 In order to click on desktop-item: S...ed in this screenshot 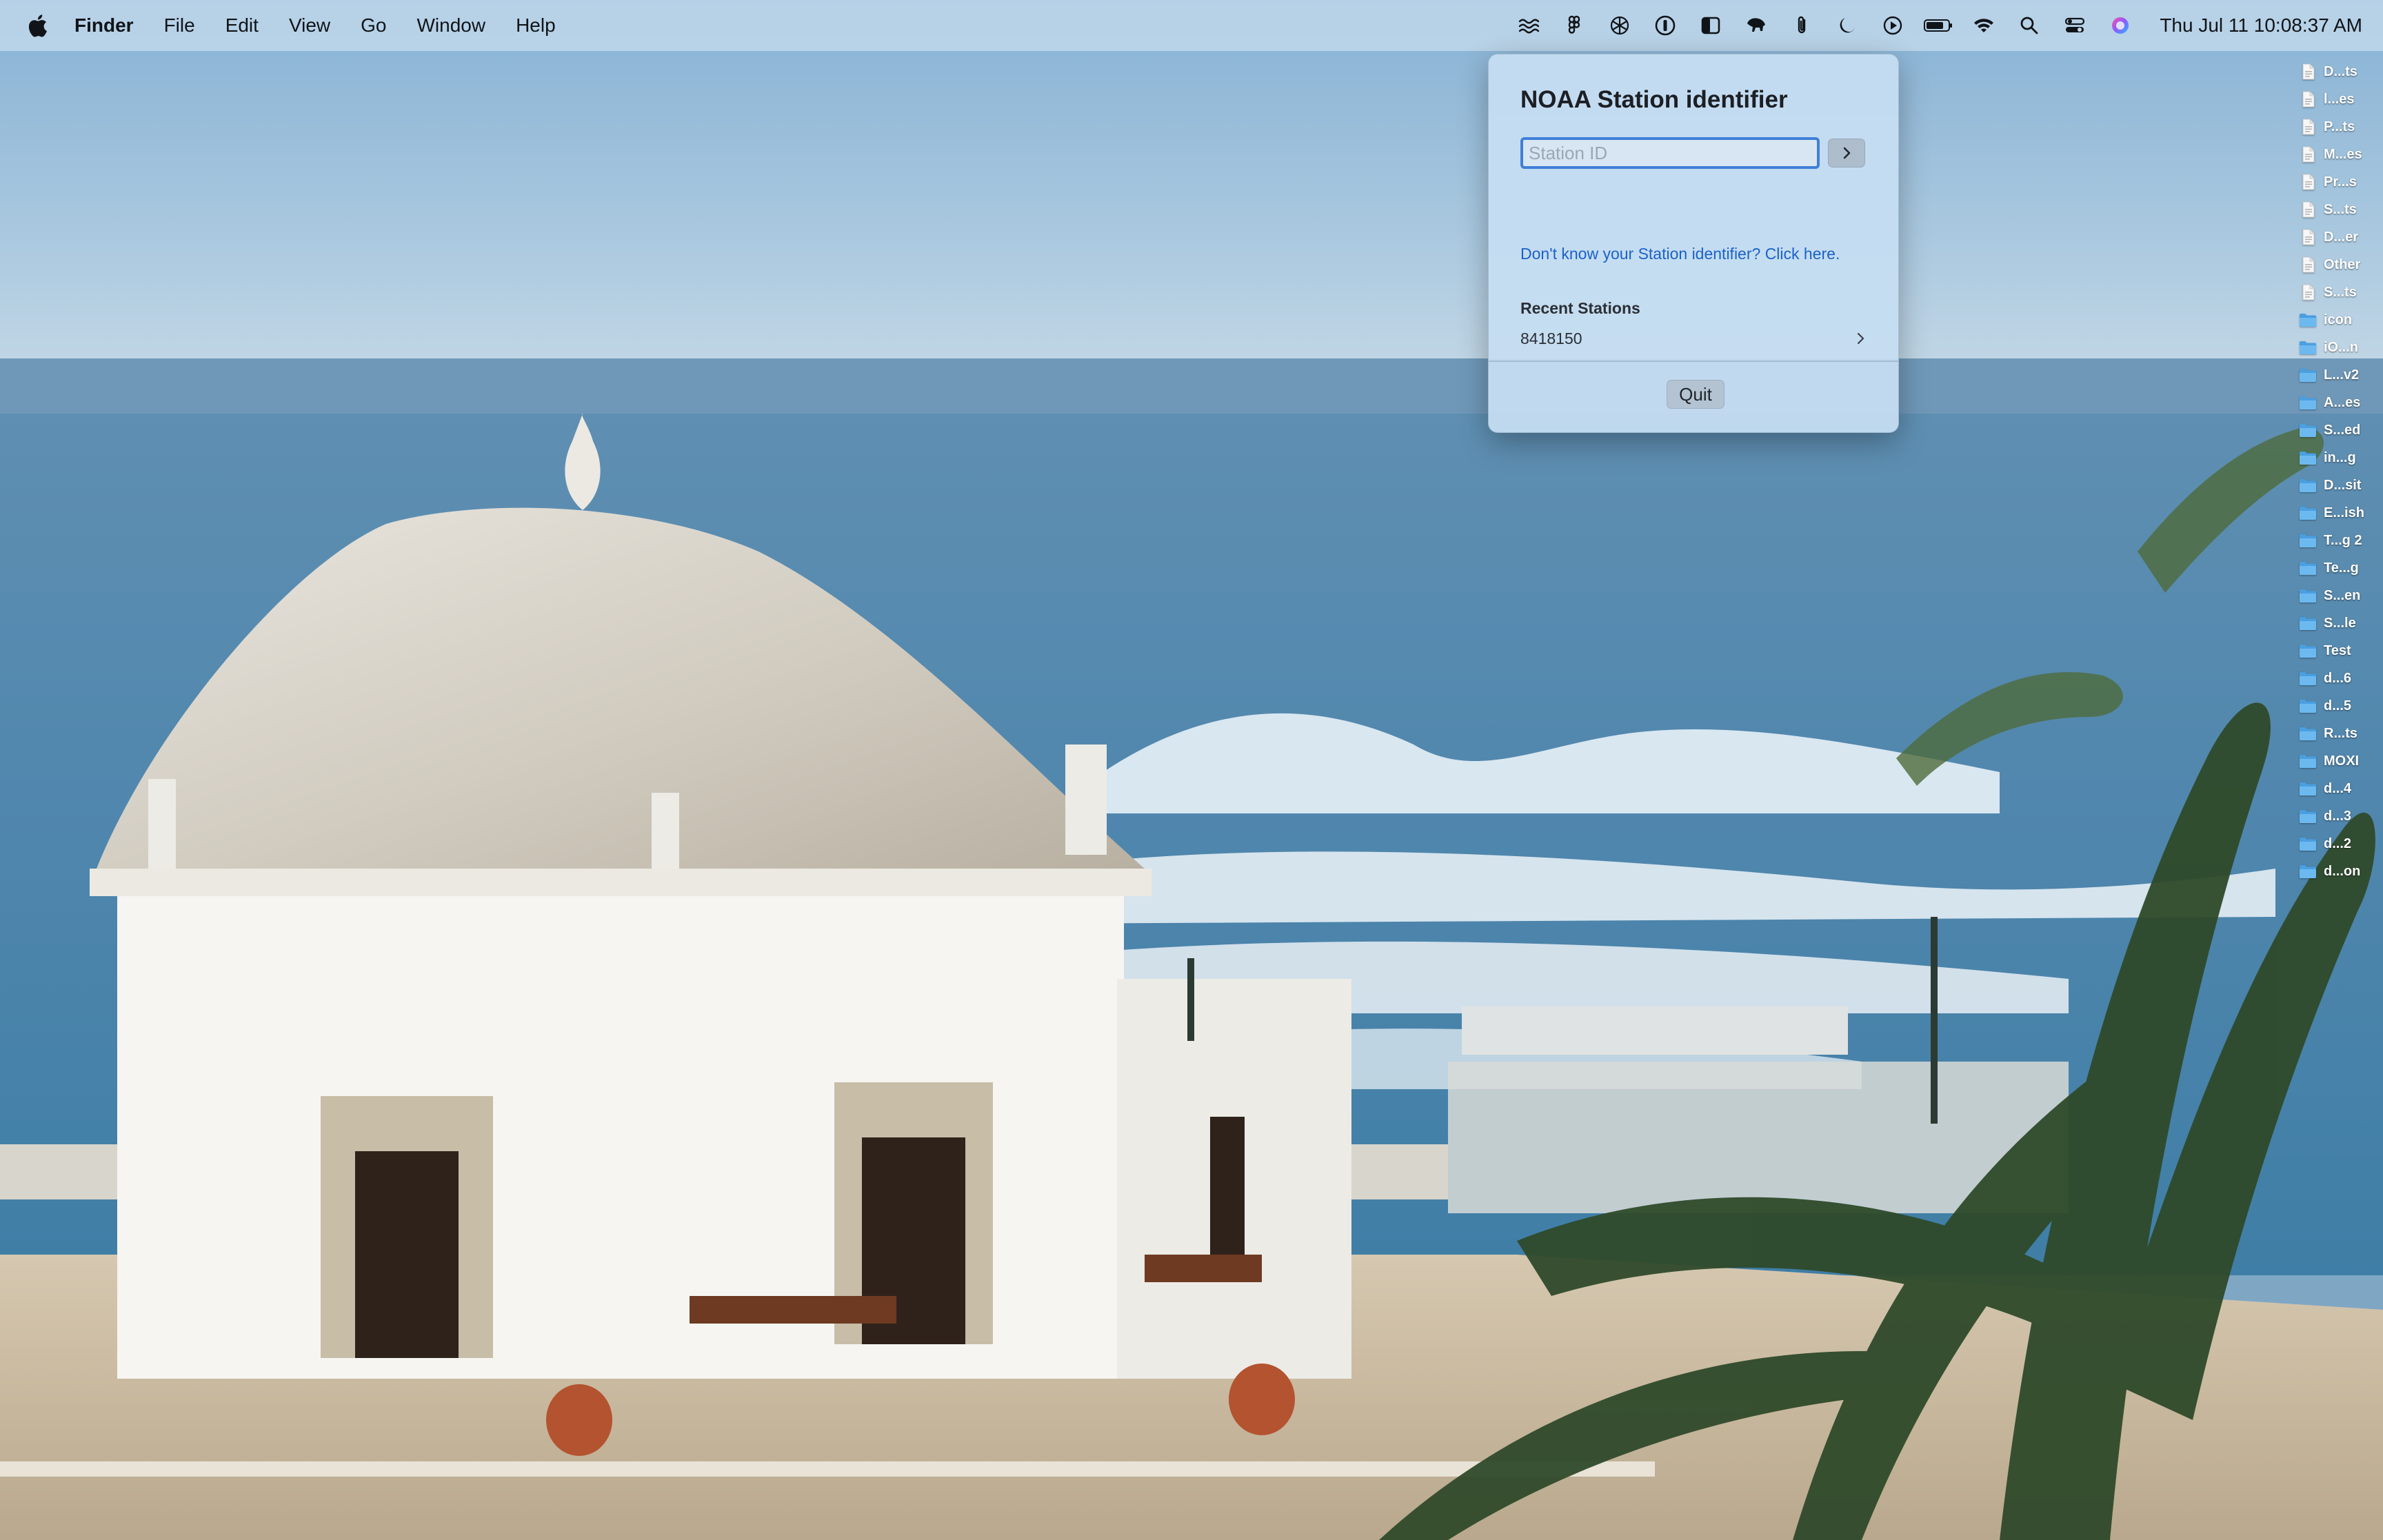, I will do `click(2341, 430)`.